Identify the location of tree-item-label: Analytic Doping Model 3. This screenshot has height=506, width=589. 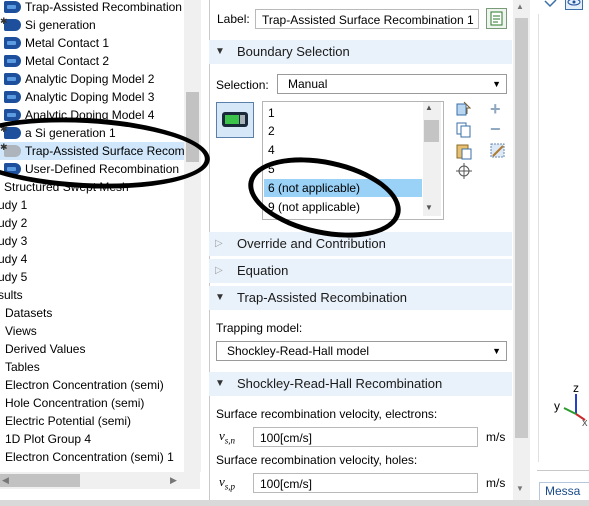
(90, 97).